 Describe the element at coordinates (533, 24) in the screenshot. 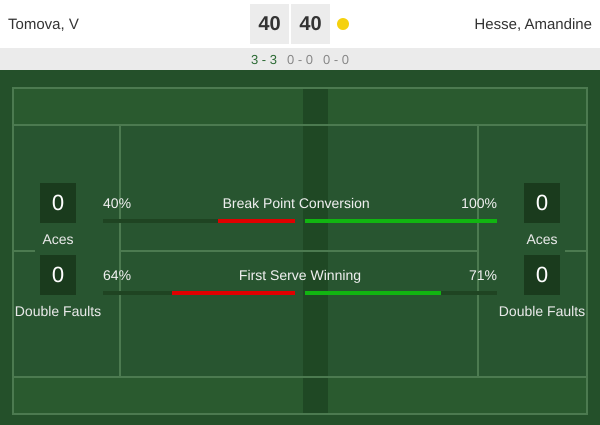

I see `player-name: Hesse, Amandine` at that location.